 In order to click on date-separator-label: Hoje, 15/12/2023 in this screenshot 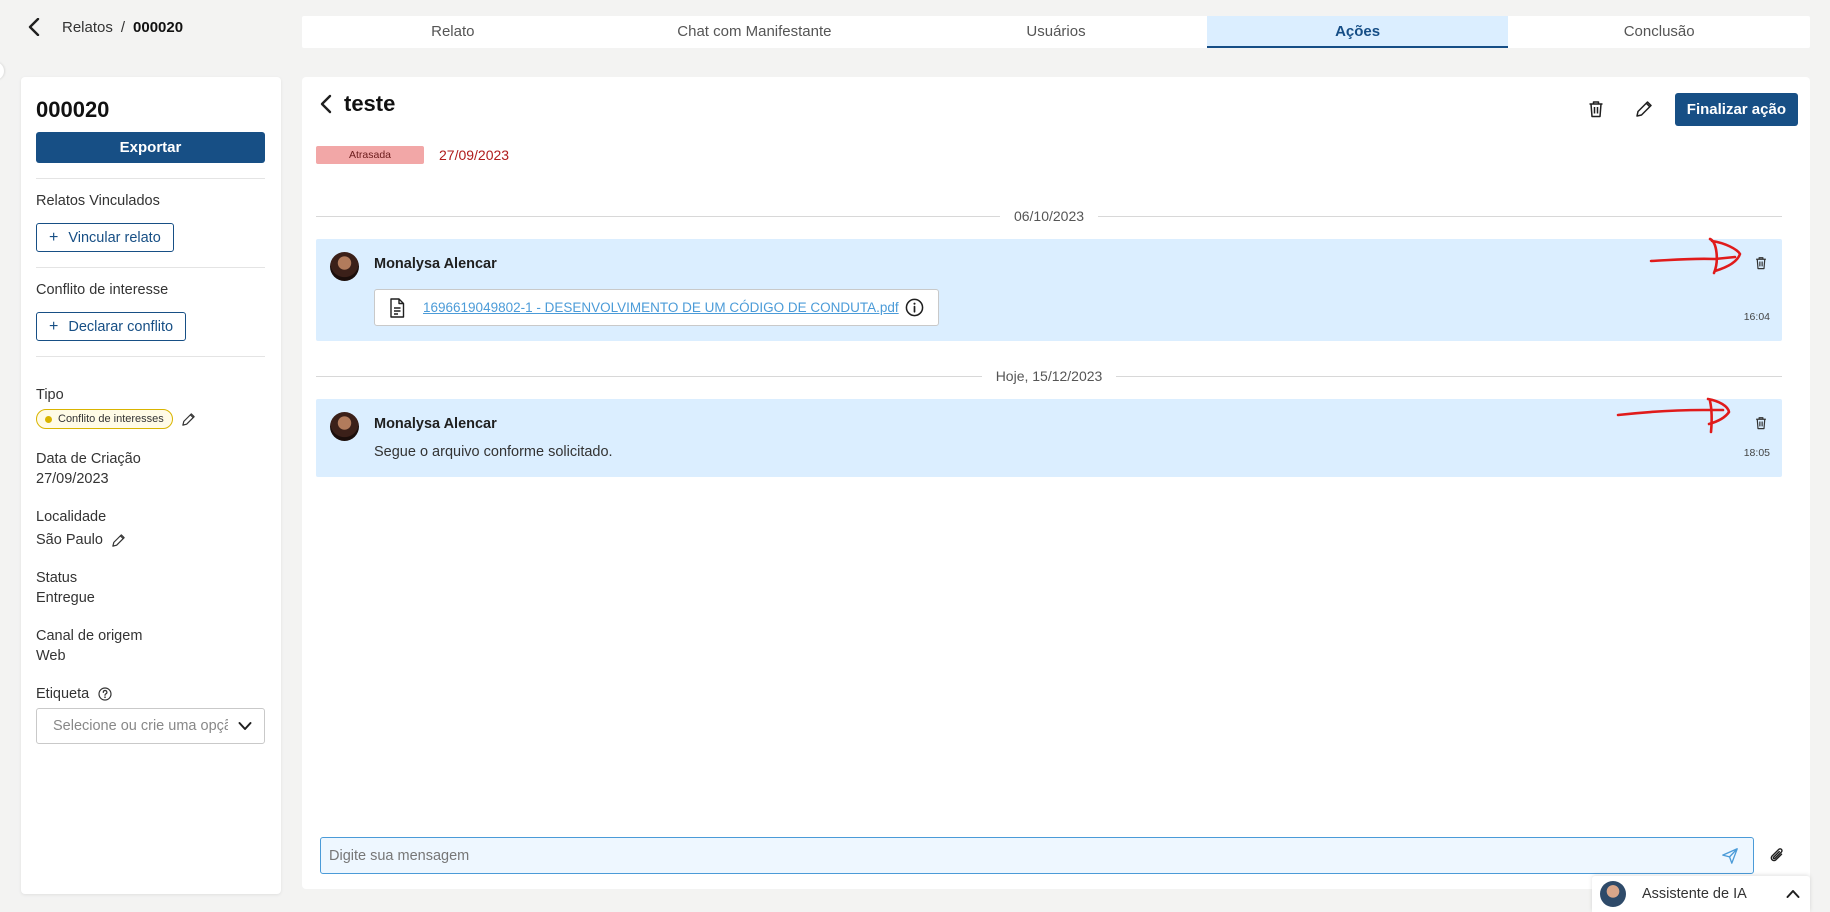, I will do `click(1049, 376)`.